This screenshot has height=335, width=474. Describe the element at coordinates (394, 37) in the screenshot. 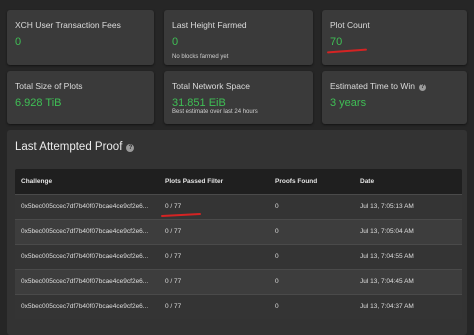

I see `card-plot-count: Plot Count 70` at that location.